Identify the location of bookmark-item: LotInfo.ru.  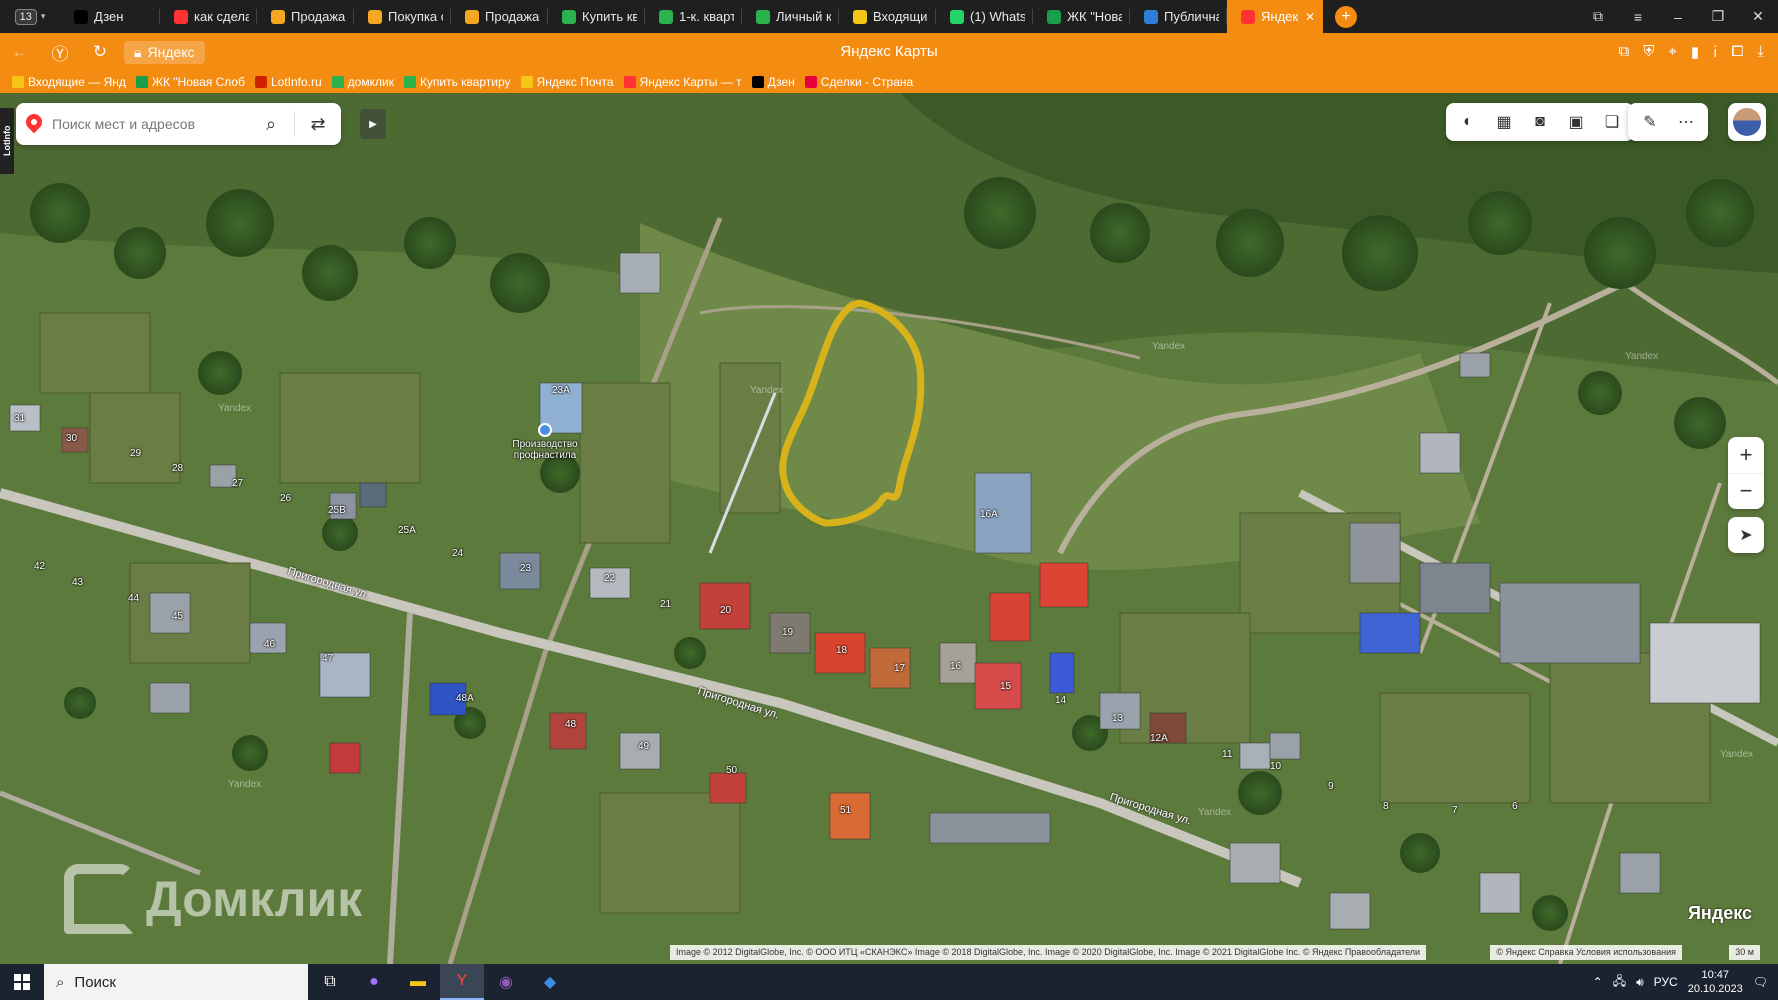
(288, 82).